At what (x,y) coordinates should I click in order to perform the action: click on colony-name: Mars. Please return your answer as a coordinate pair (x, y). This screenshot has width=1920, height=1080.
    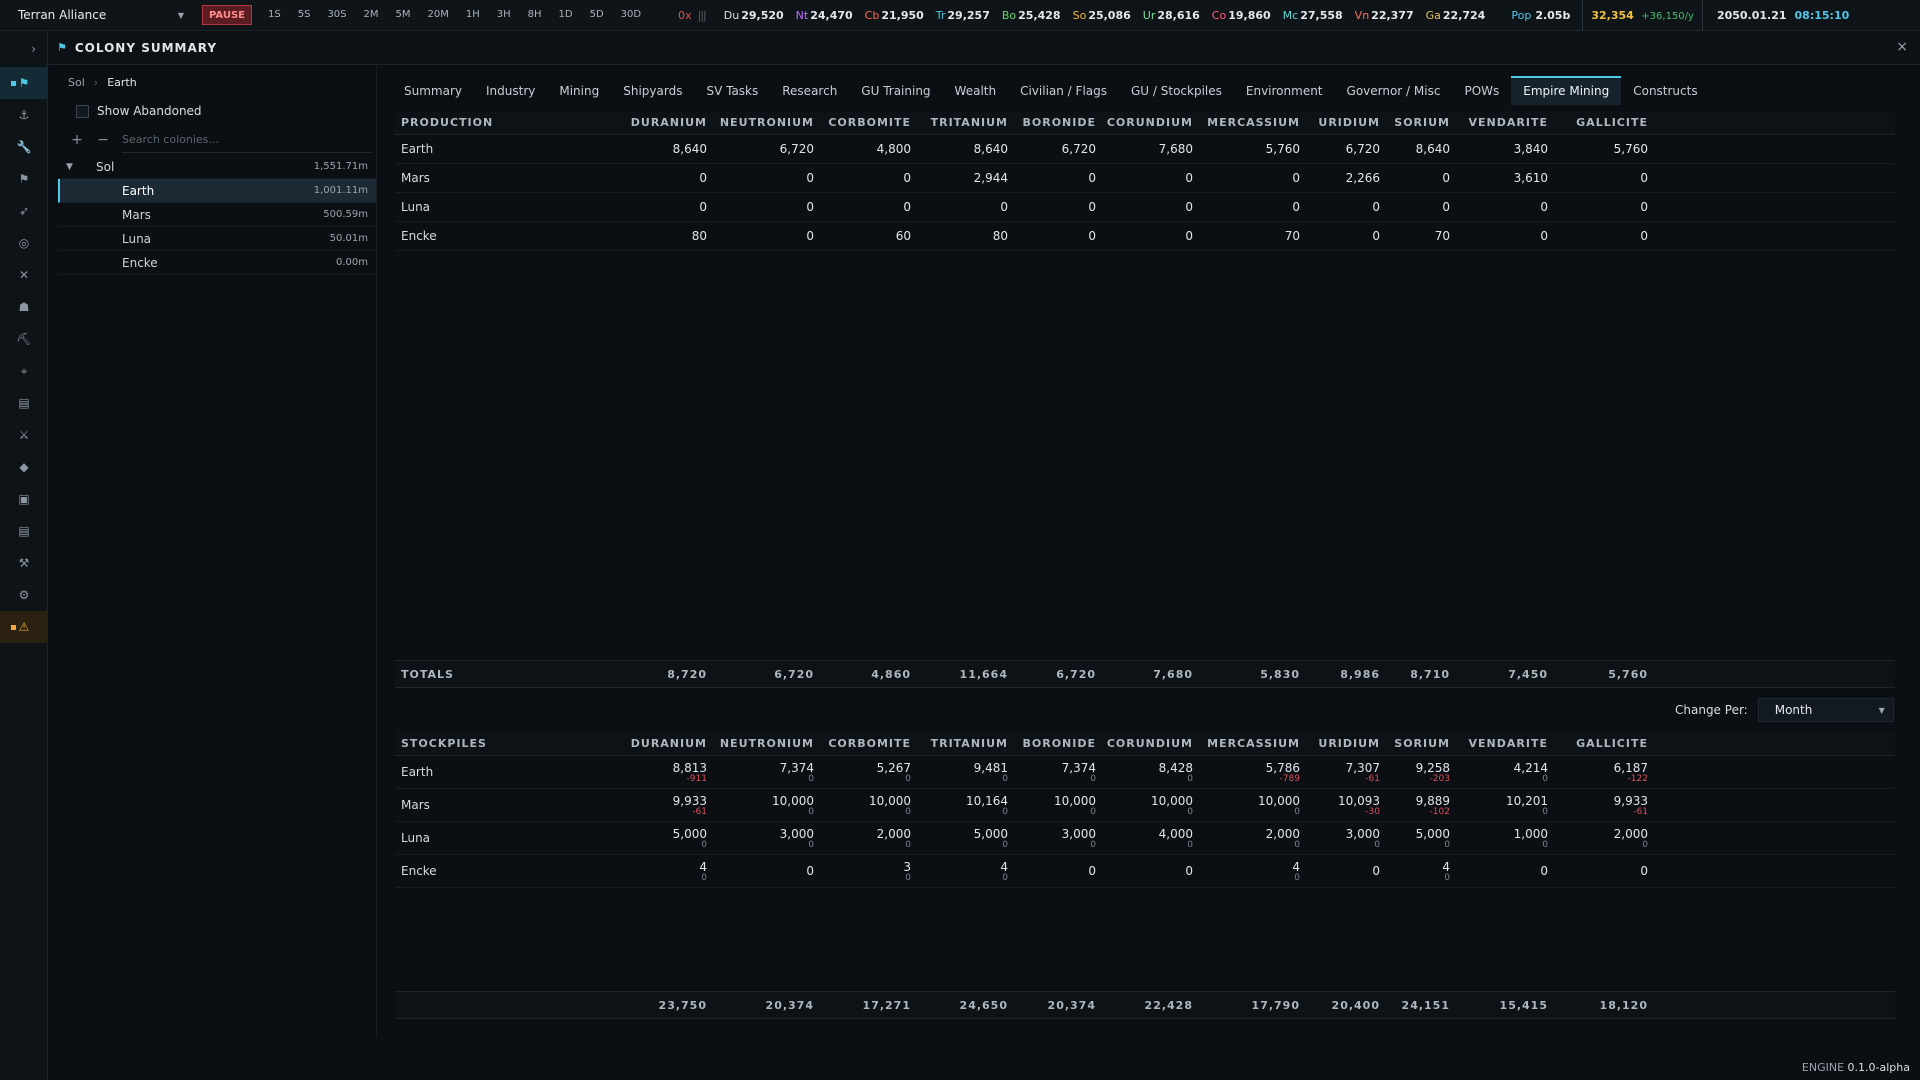
    Looking at the image, I should click on (415, 178).